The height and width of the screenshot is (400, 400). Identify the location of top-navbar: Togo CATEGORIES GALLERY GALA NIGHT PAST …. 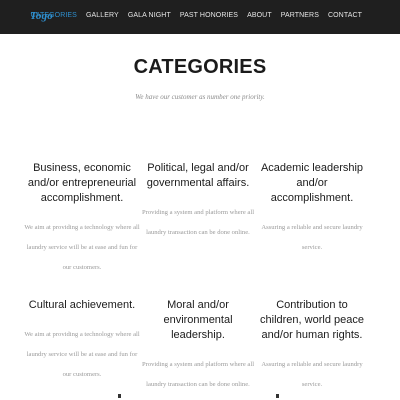
(200, 17).